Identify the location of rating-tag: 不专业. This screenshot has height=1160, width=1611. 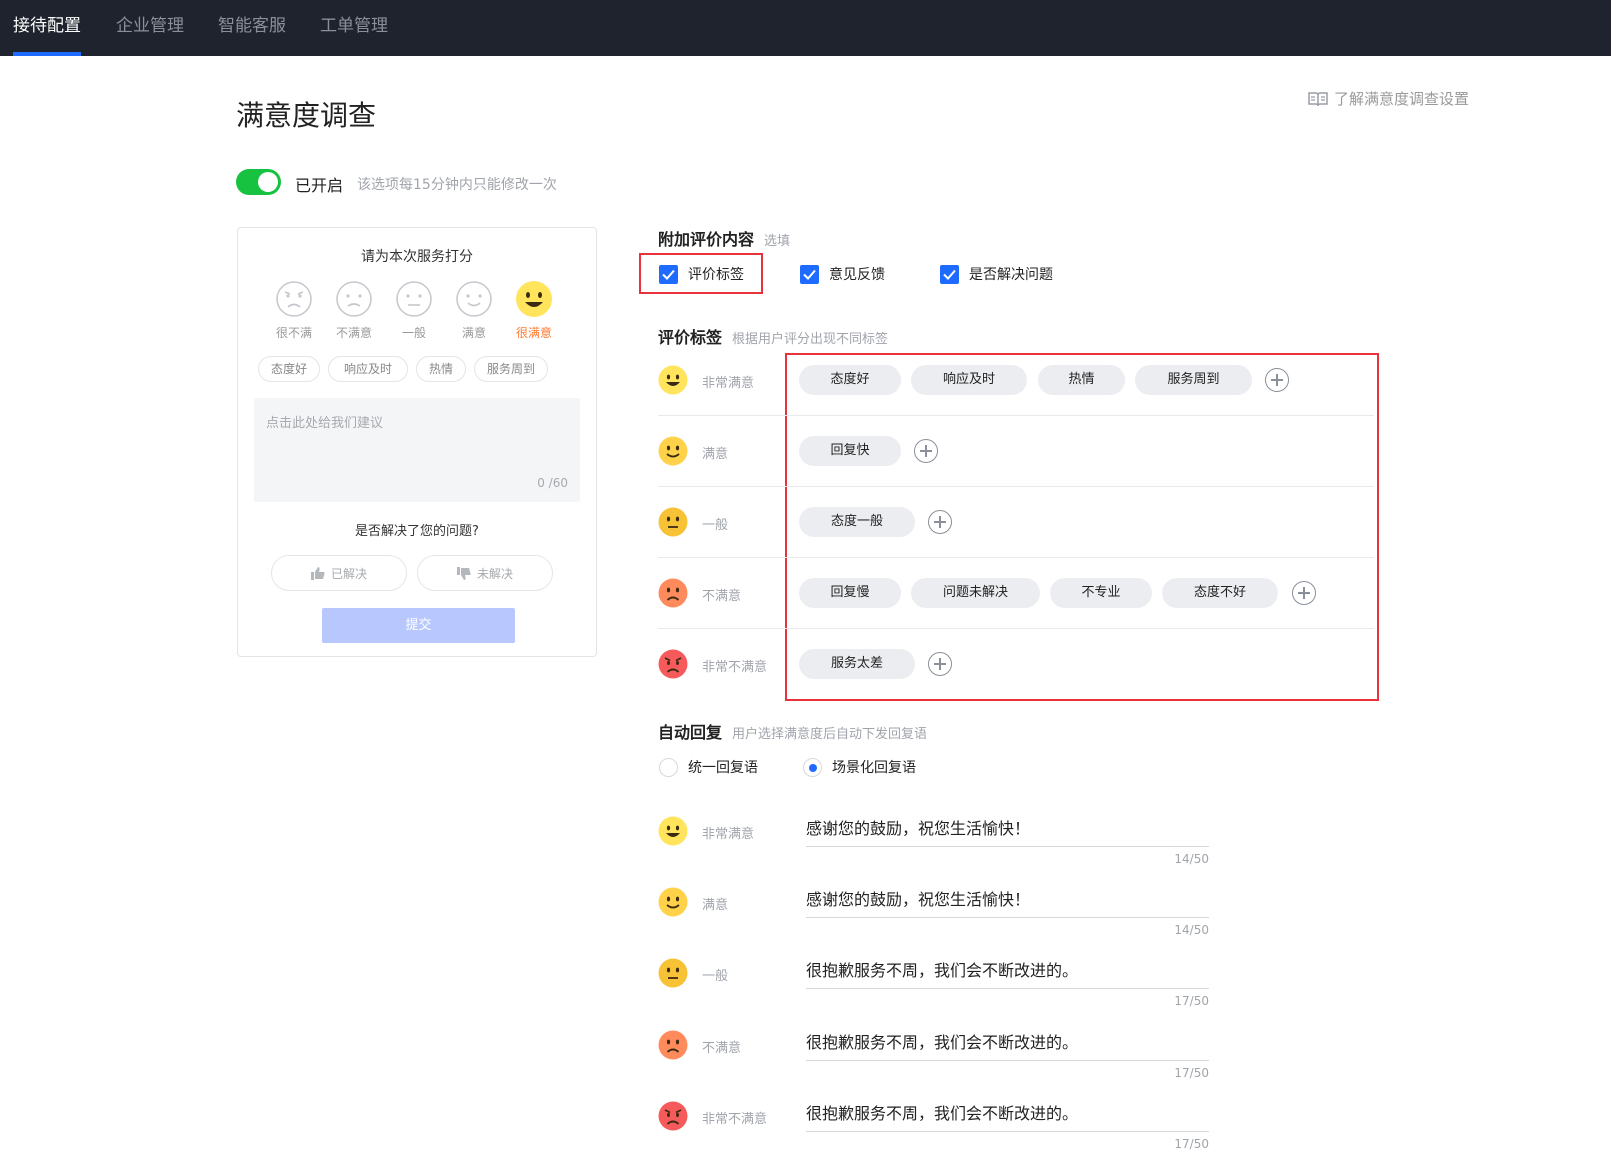
(1101, 593).